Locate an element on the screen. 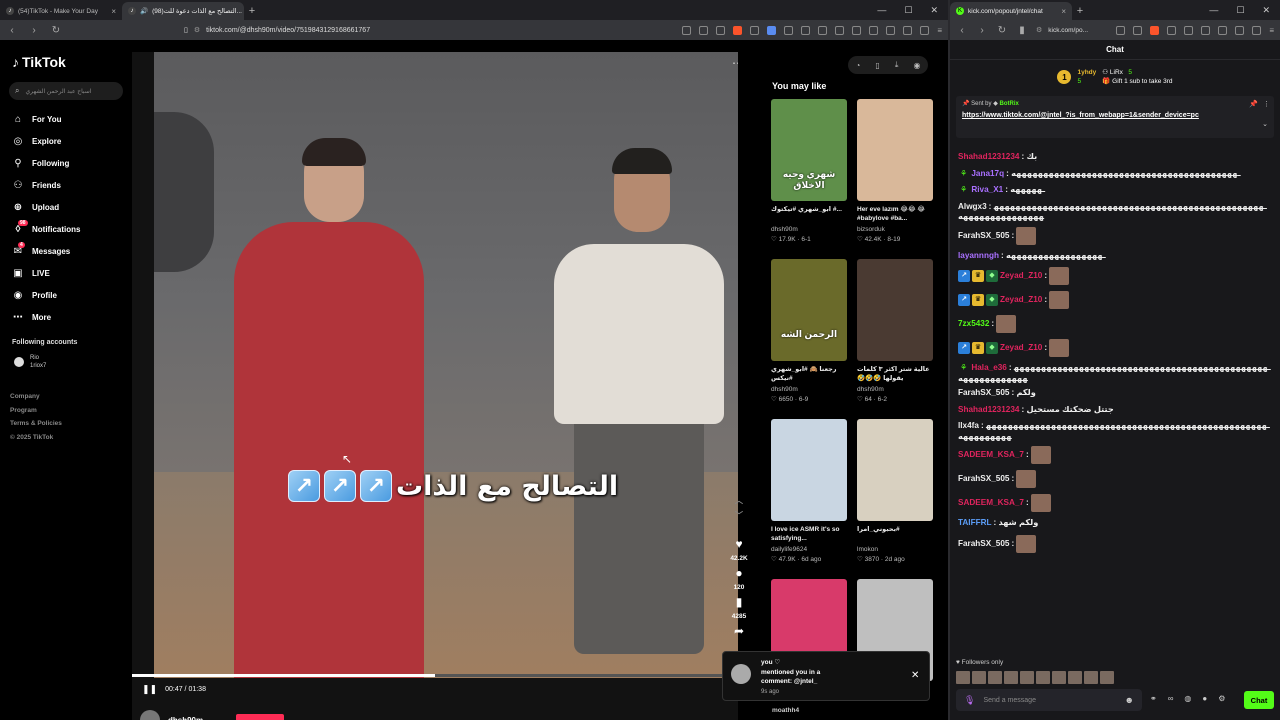 The width and height of the screenshot is (1280, 720). kick-emotes-icon: ⚭ is located at coordinates (1153, 698).